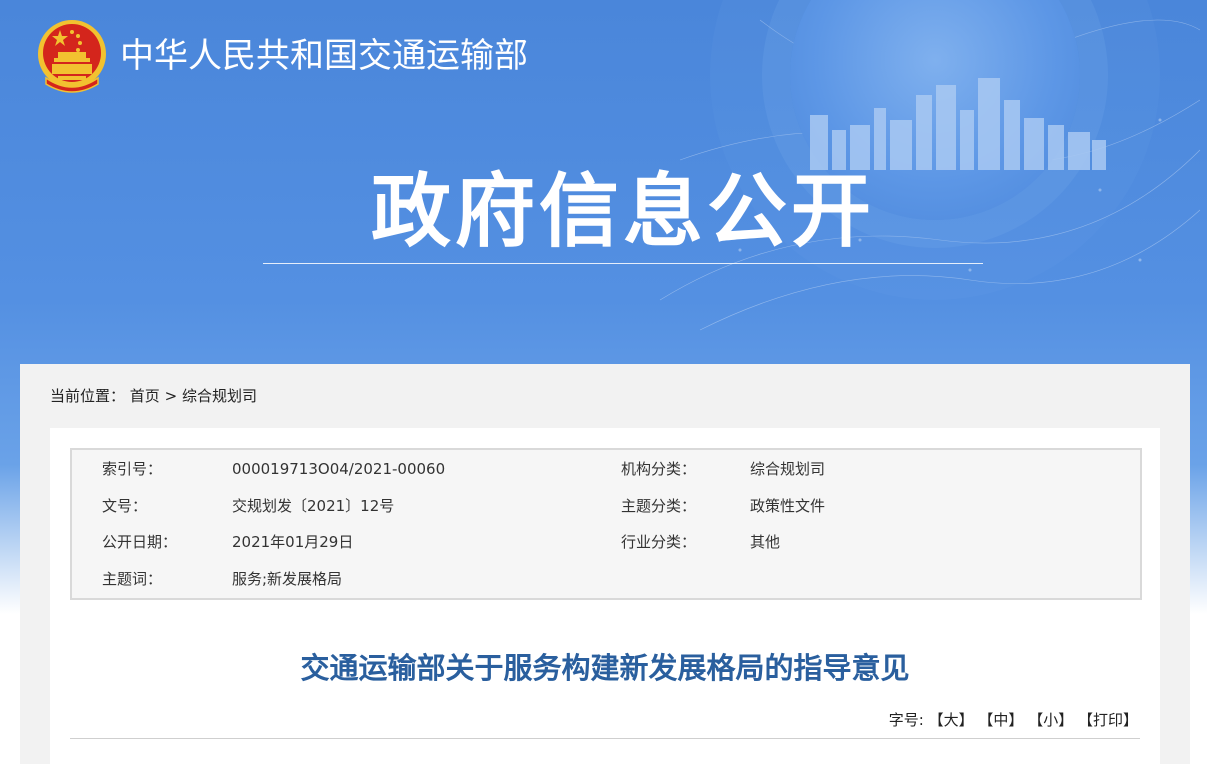  I want to click on font-large-button: 【大】, so click(951, 720).